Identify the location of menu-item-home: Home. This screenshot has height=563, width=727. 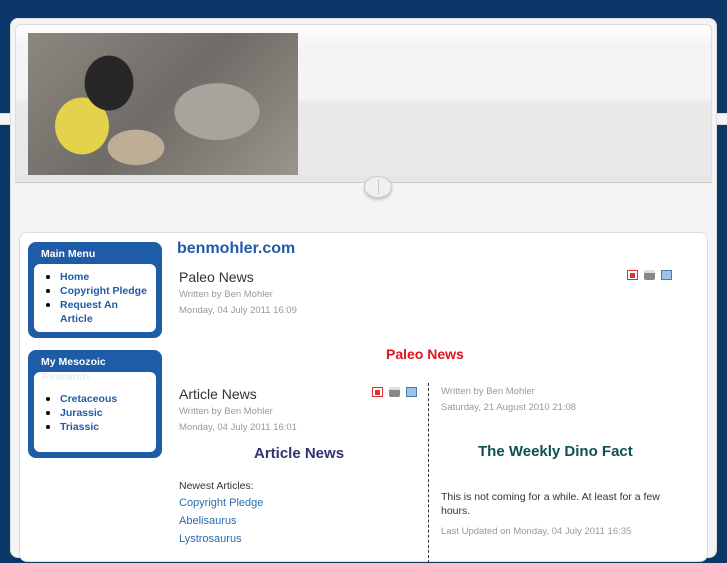
(96, 277).